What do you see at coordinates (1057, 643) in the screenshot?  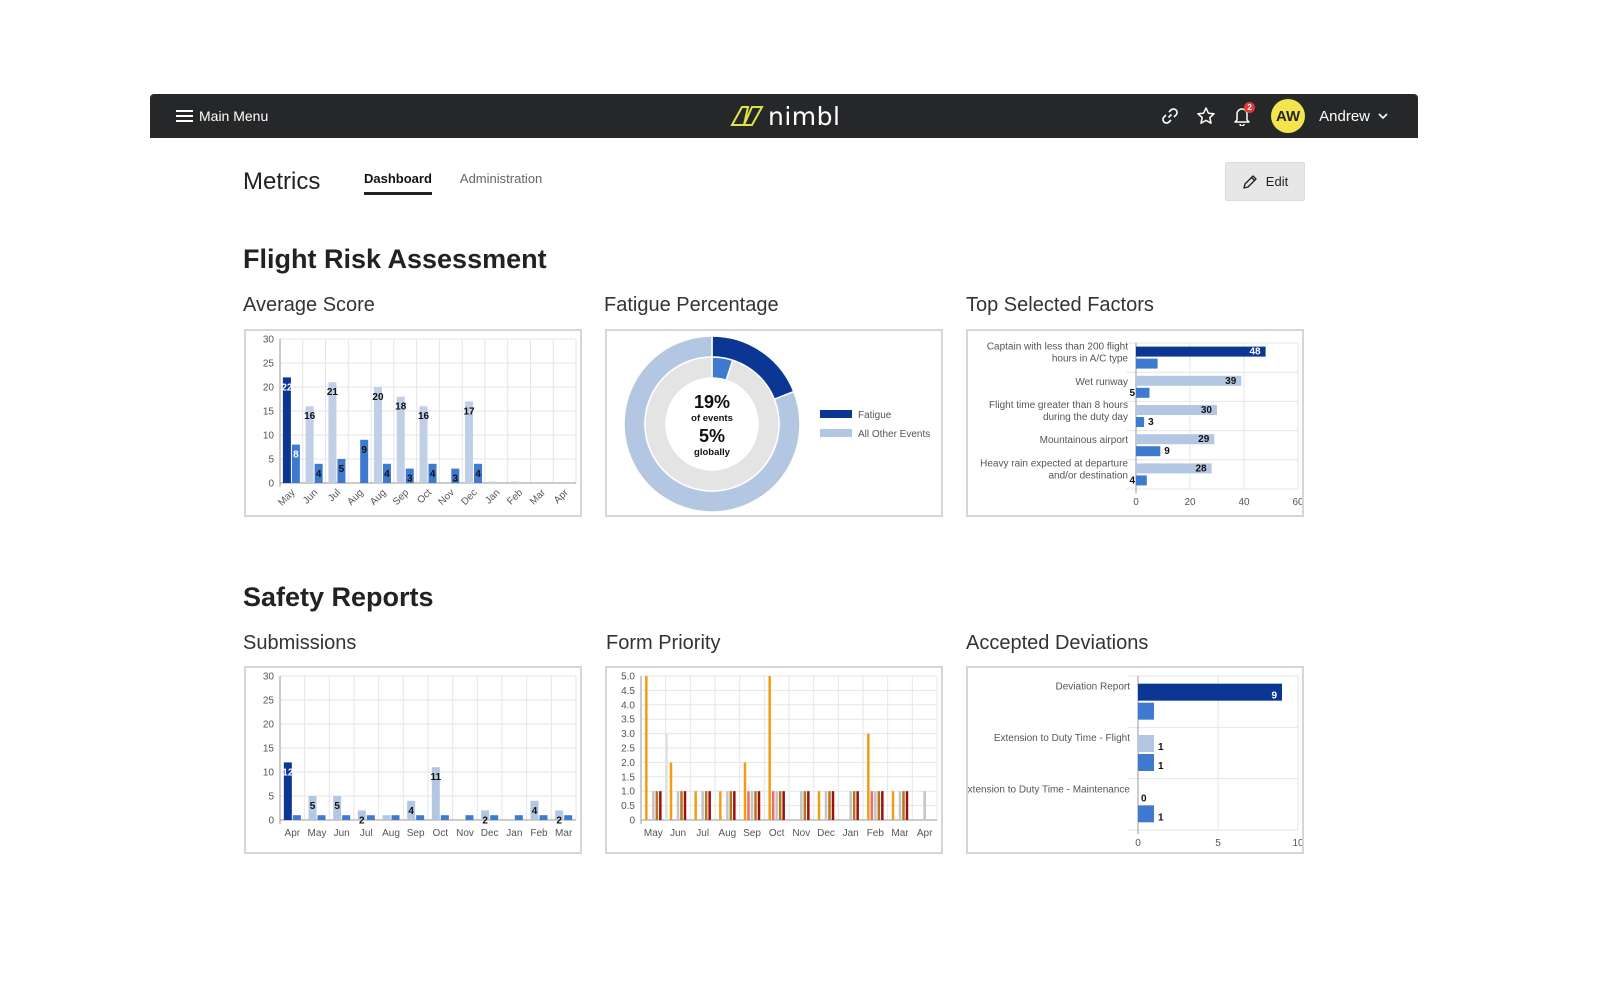 I see `chart-title-accepted-deviations: Accepted Deviations` at bounding box center [1057, 643].